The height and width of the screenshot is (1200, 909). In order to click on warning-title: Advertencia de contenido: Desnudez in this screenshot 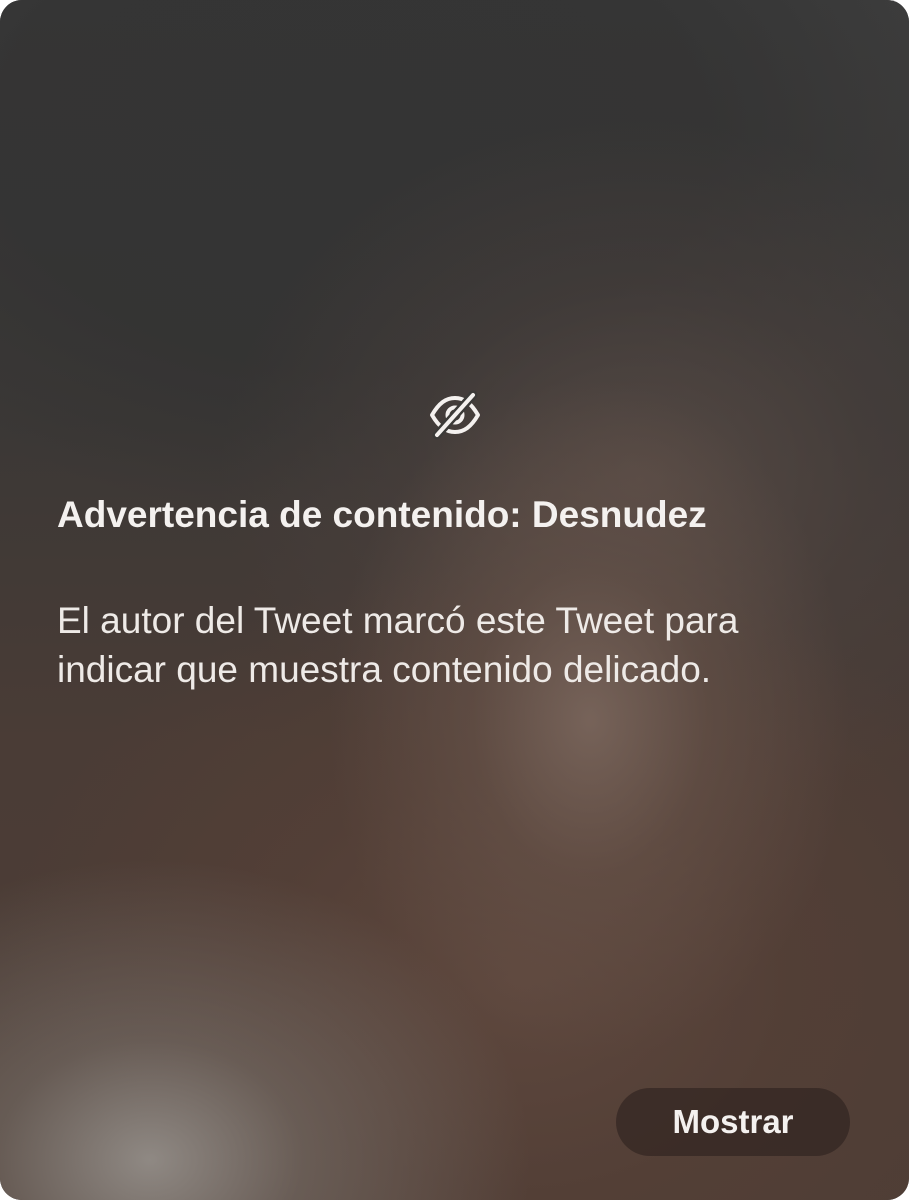, I will do `click(382, 514)`.